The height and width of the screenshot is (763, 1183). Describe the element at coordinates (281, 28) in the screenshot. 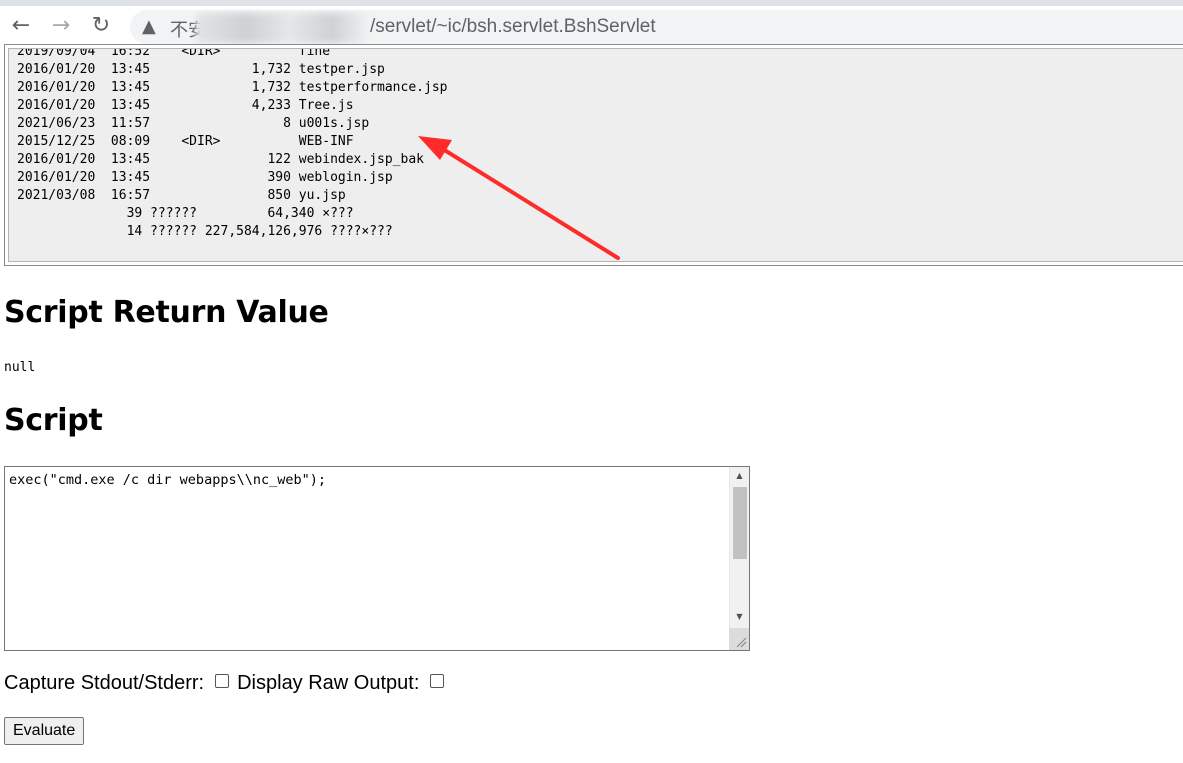

I see `redacted-host` at that location.